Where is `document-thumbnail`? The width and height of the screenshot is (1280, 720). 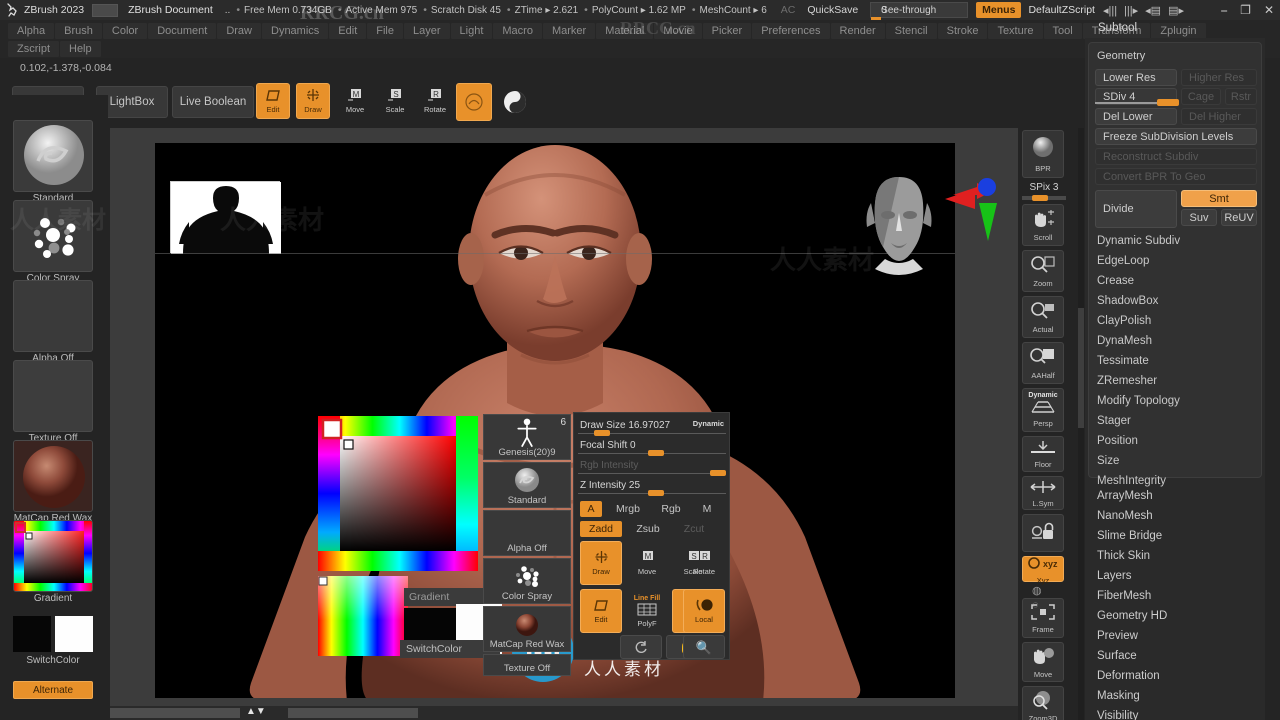 document-thumbnail is located at coordinates (105, 10).